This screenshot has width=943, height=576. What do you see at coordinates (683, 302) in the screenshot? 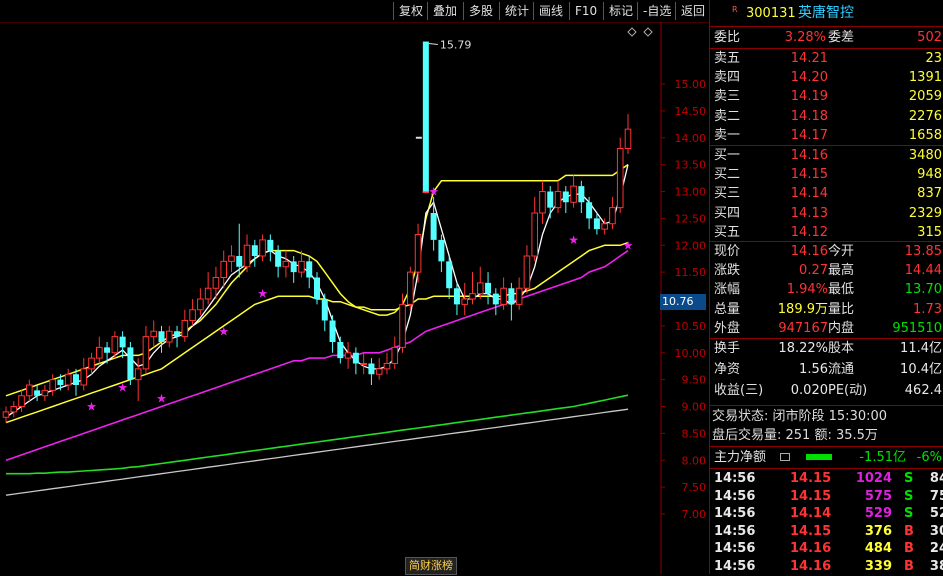
I see `current-price-tag: 10.76` at bounding box center [683, 302].